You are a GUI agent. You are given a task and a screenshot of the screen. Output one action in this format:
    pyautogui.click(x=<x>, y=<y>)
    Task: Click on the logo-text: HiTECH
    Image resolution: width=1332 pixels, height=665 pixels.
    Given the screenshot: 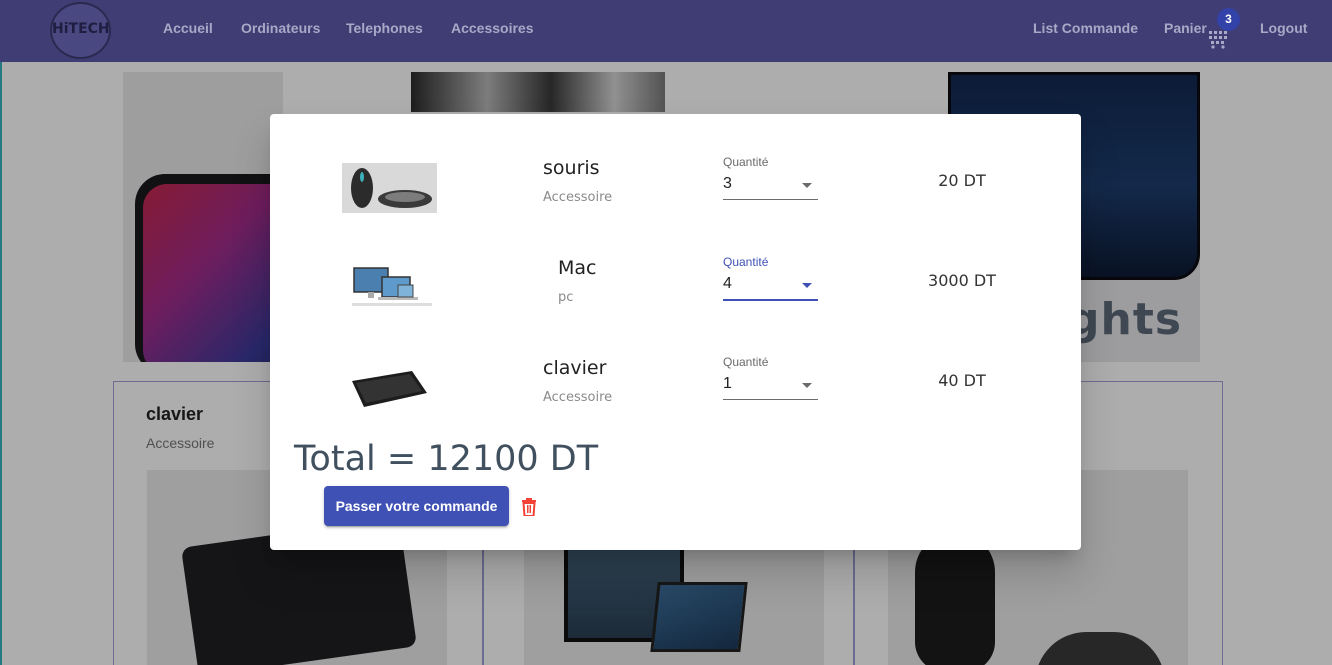 What is the action you would take?
    pyautogui.click(x=81, y=29)
    